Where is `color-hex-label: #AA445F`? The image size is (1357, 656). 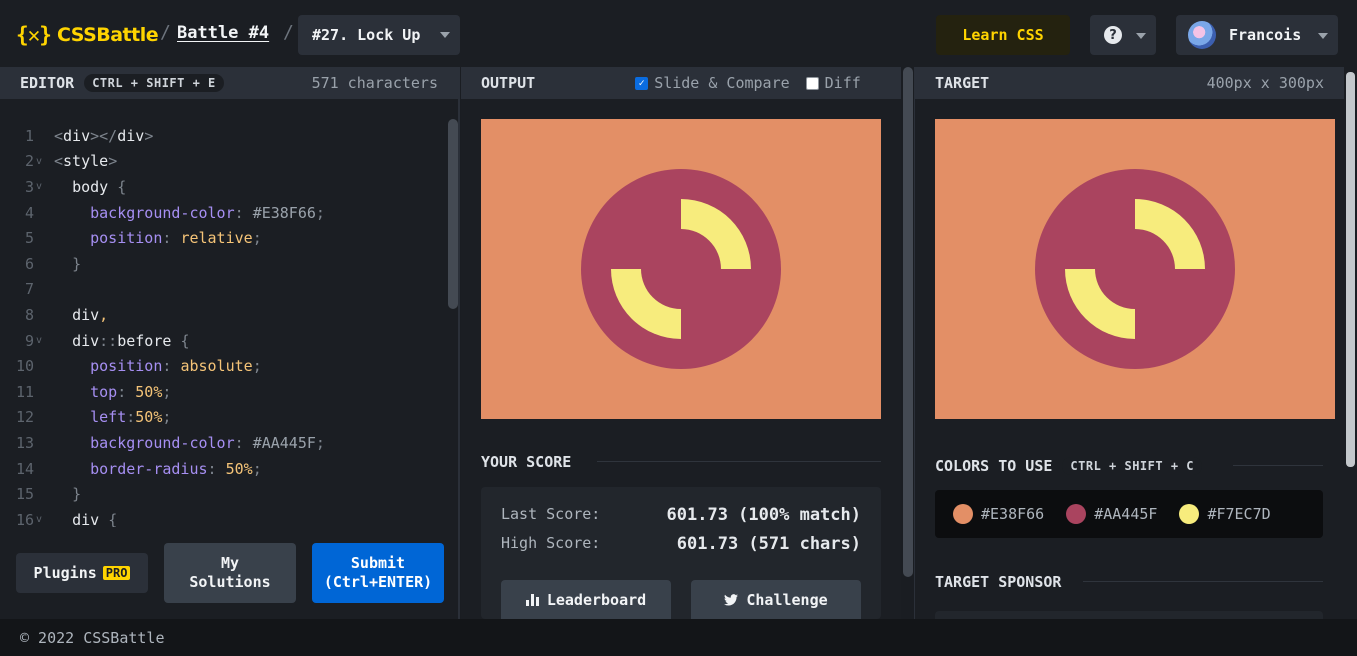 color-hex-label: #AA445F is located at coordinates (1126, 514).